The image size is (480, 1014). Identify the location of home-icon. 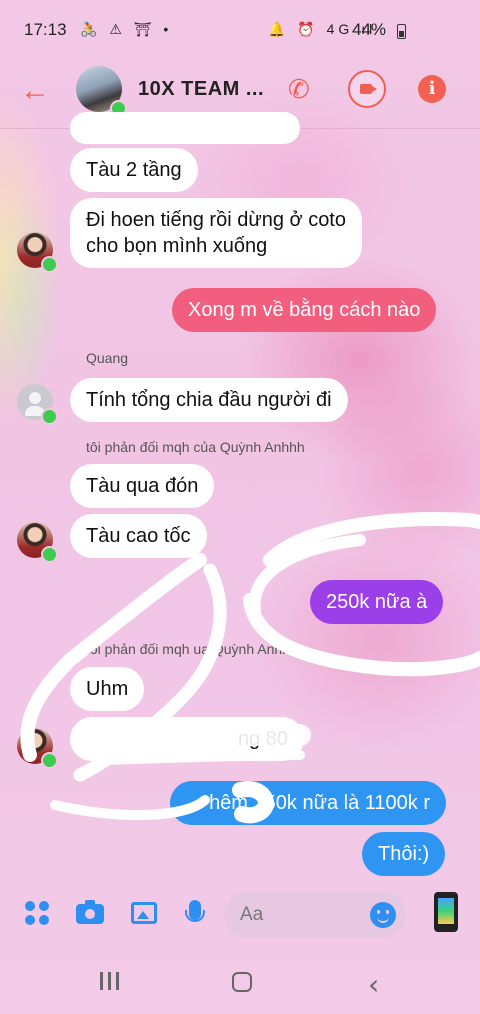
(242, 982).